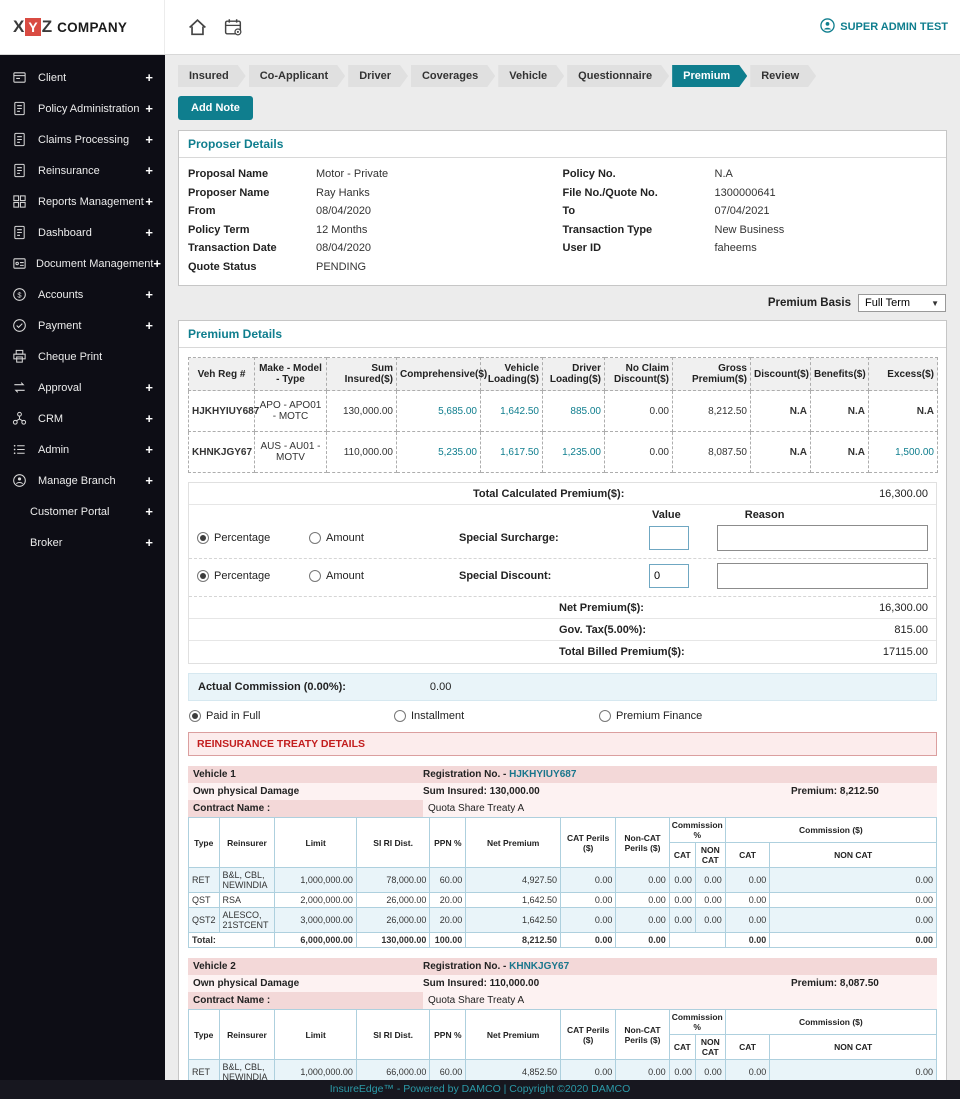  I want to click on field-value: 1300000641, so click(745, 192).